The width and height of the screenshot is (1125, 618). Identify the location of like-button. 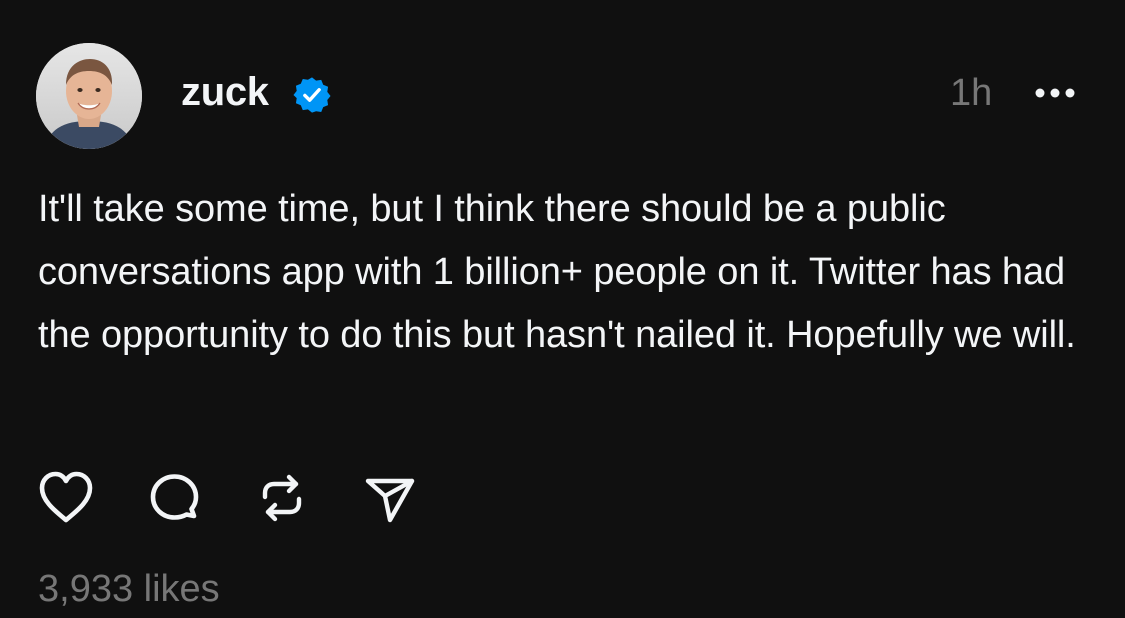
(66, 498).